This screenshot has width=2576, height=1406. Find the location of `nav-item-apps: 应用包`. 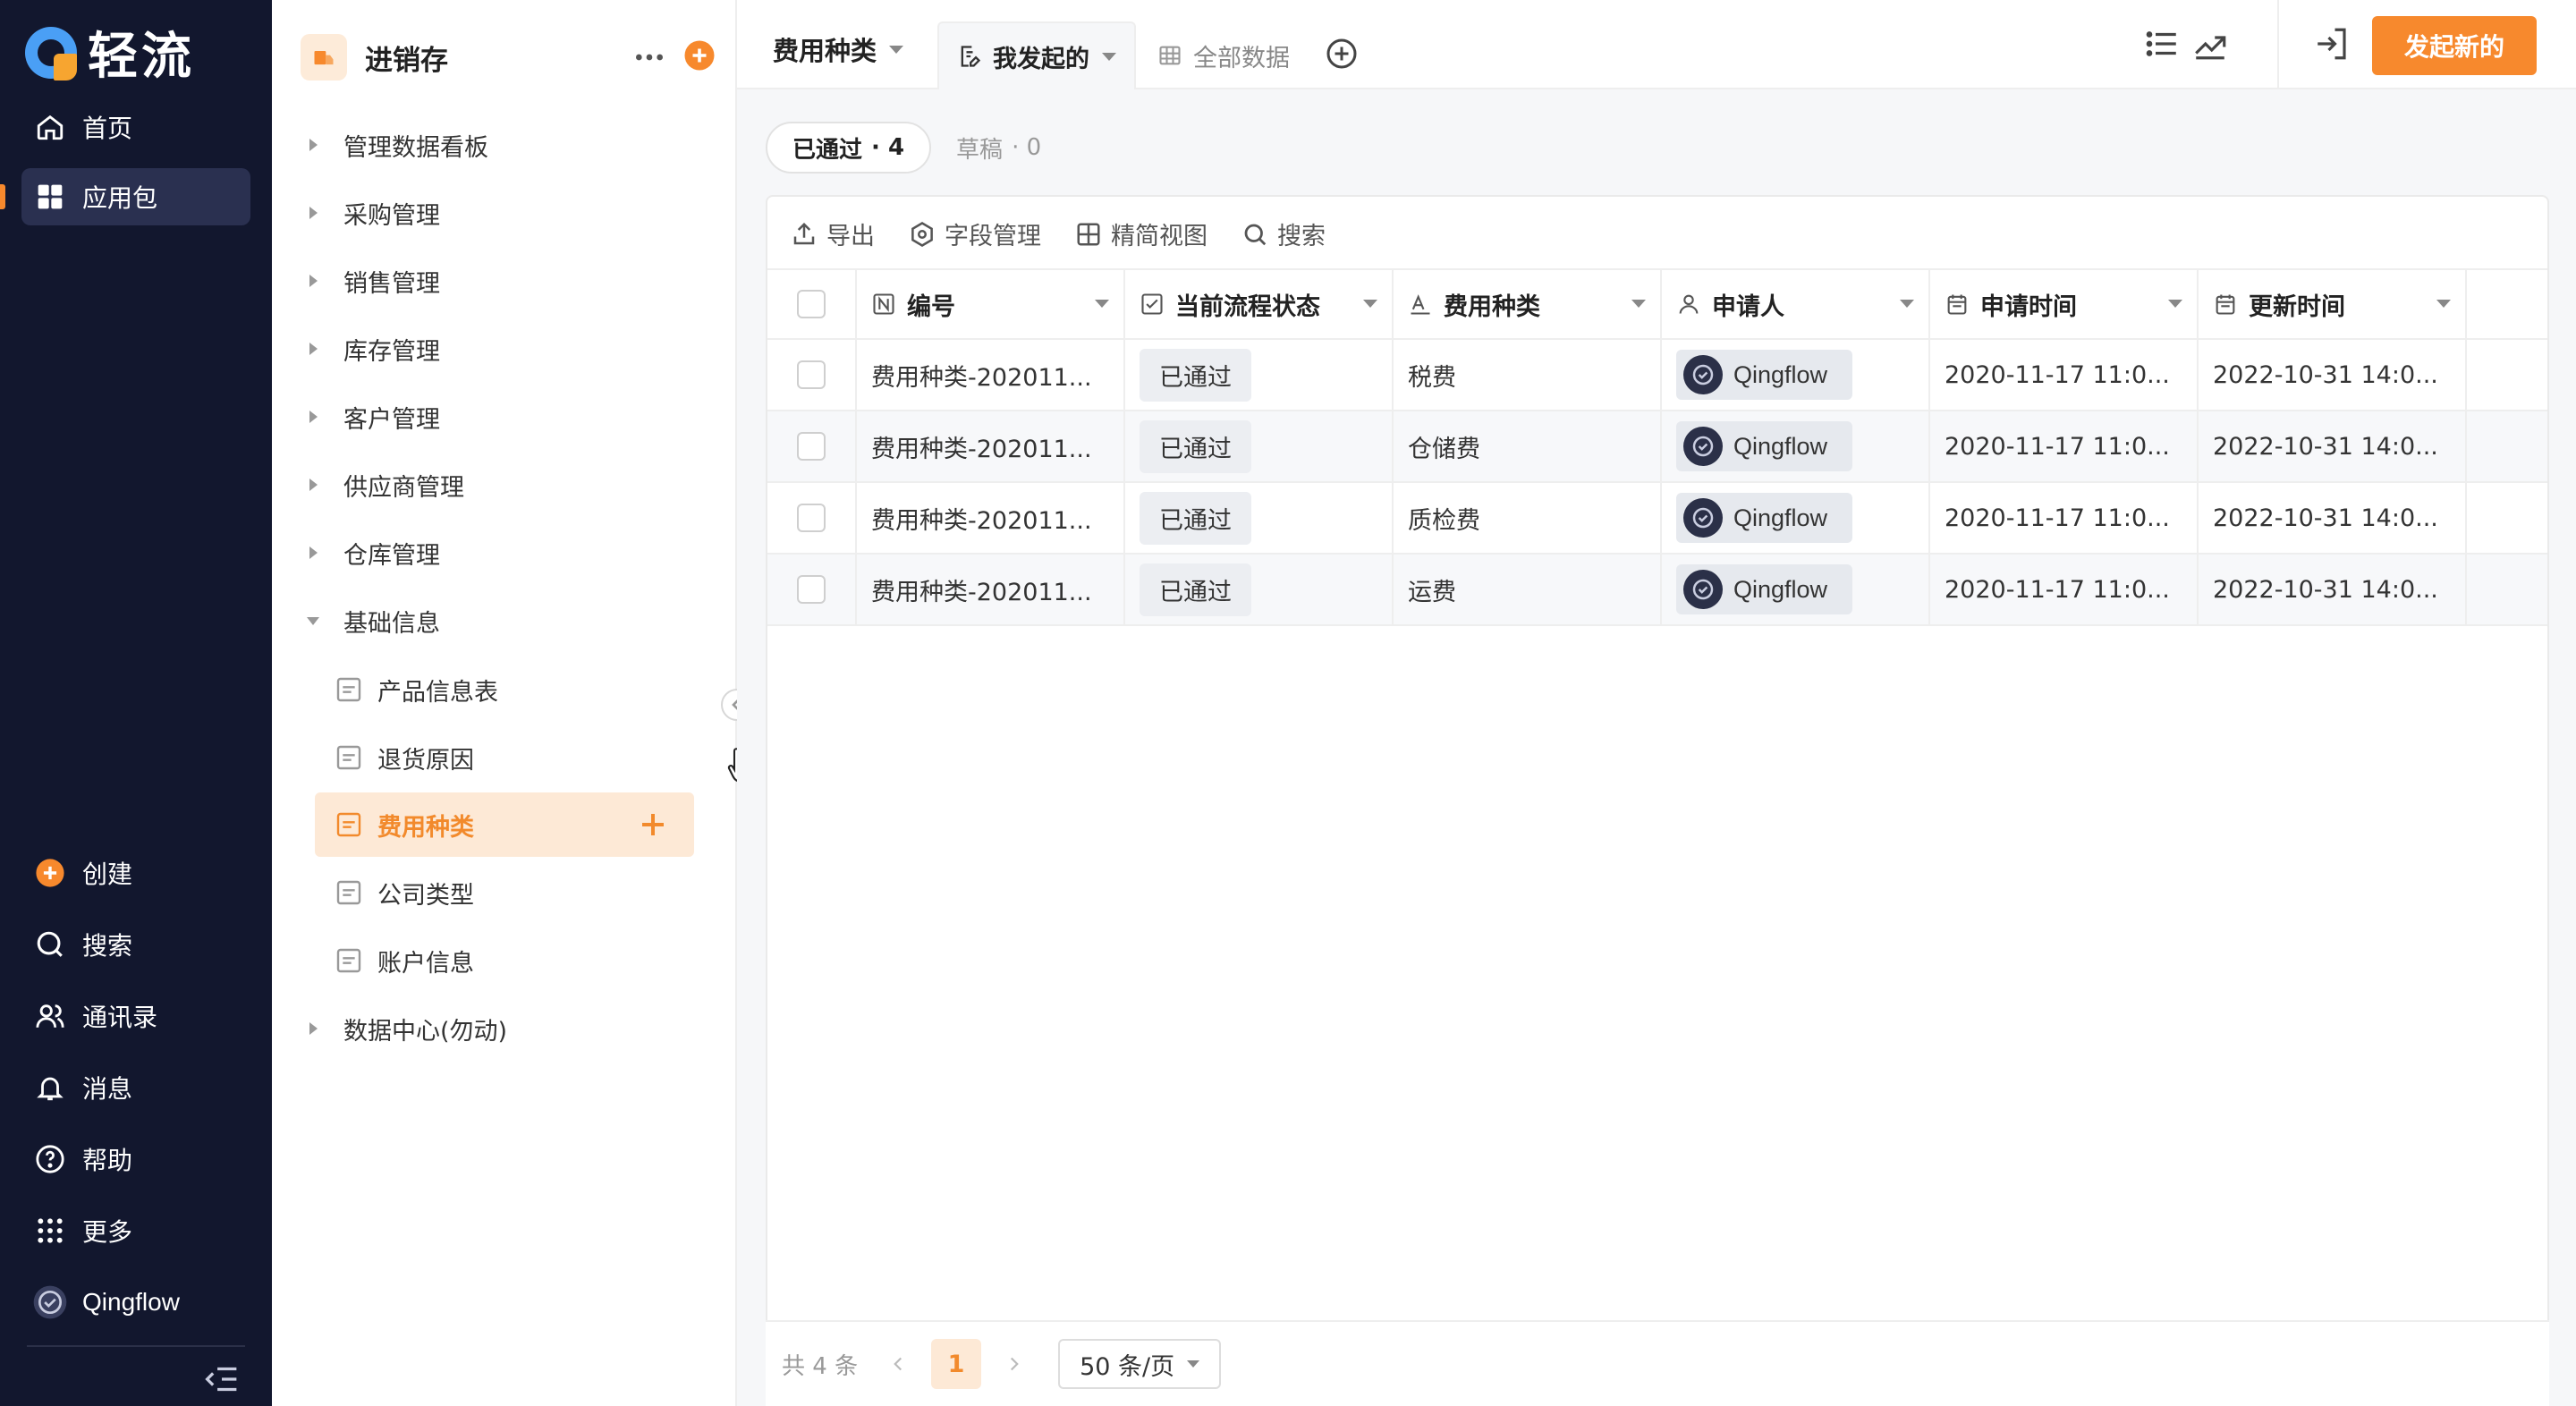

nav-item-apps: 应用包 is located at coordinates (135, 197).